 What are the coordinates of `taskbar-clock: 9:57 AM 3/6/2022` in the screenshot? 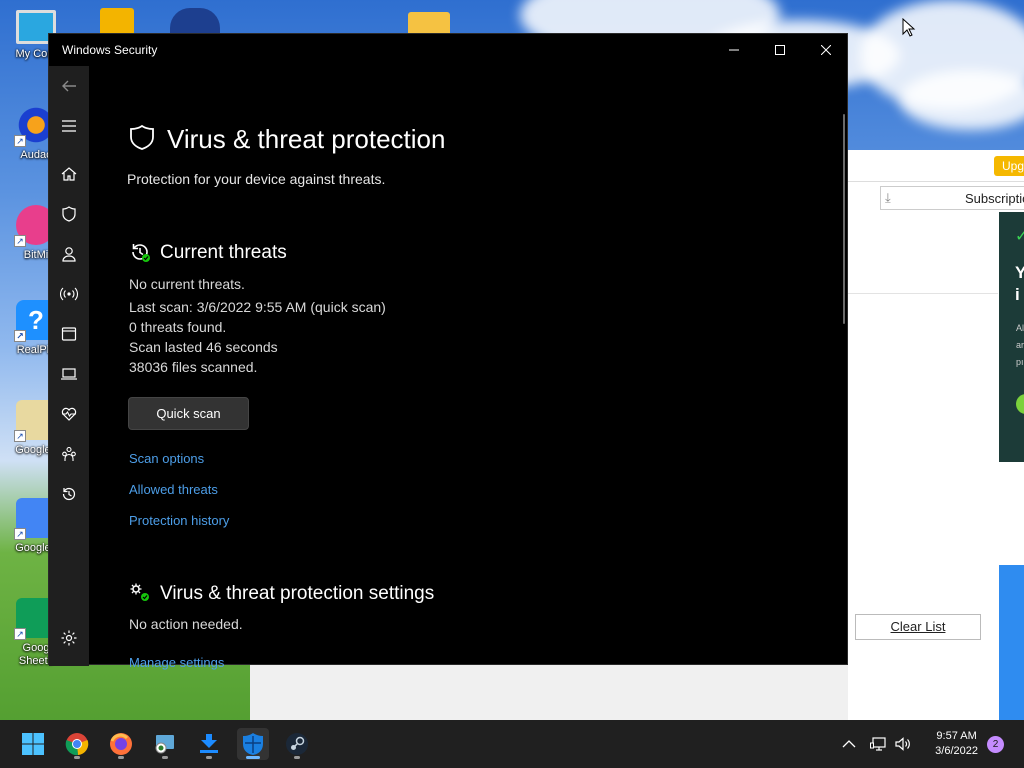 It's located at (956, 744).